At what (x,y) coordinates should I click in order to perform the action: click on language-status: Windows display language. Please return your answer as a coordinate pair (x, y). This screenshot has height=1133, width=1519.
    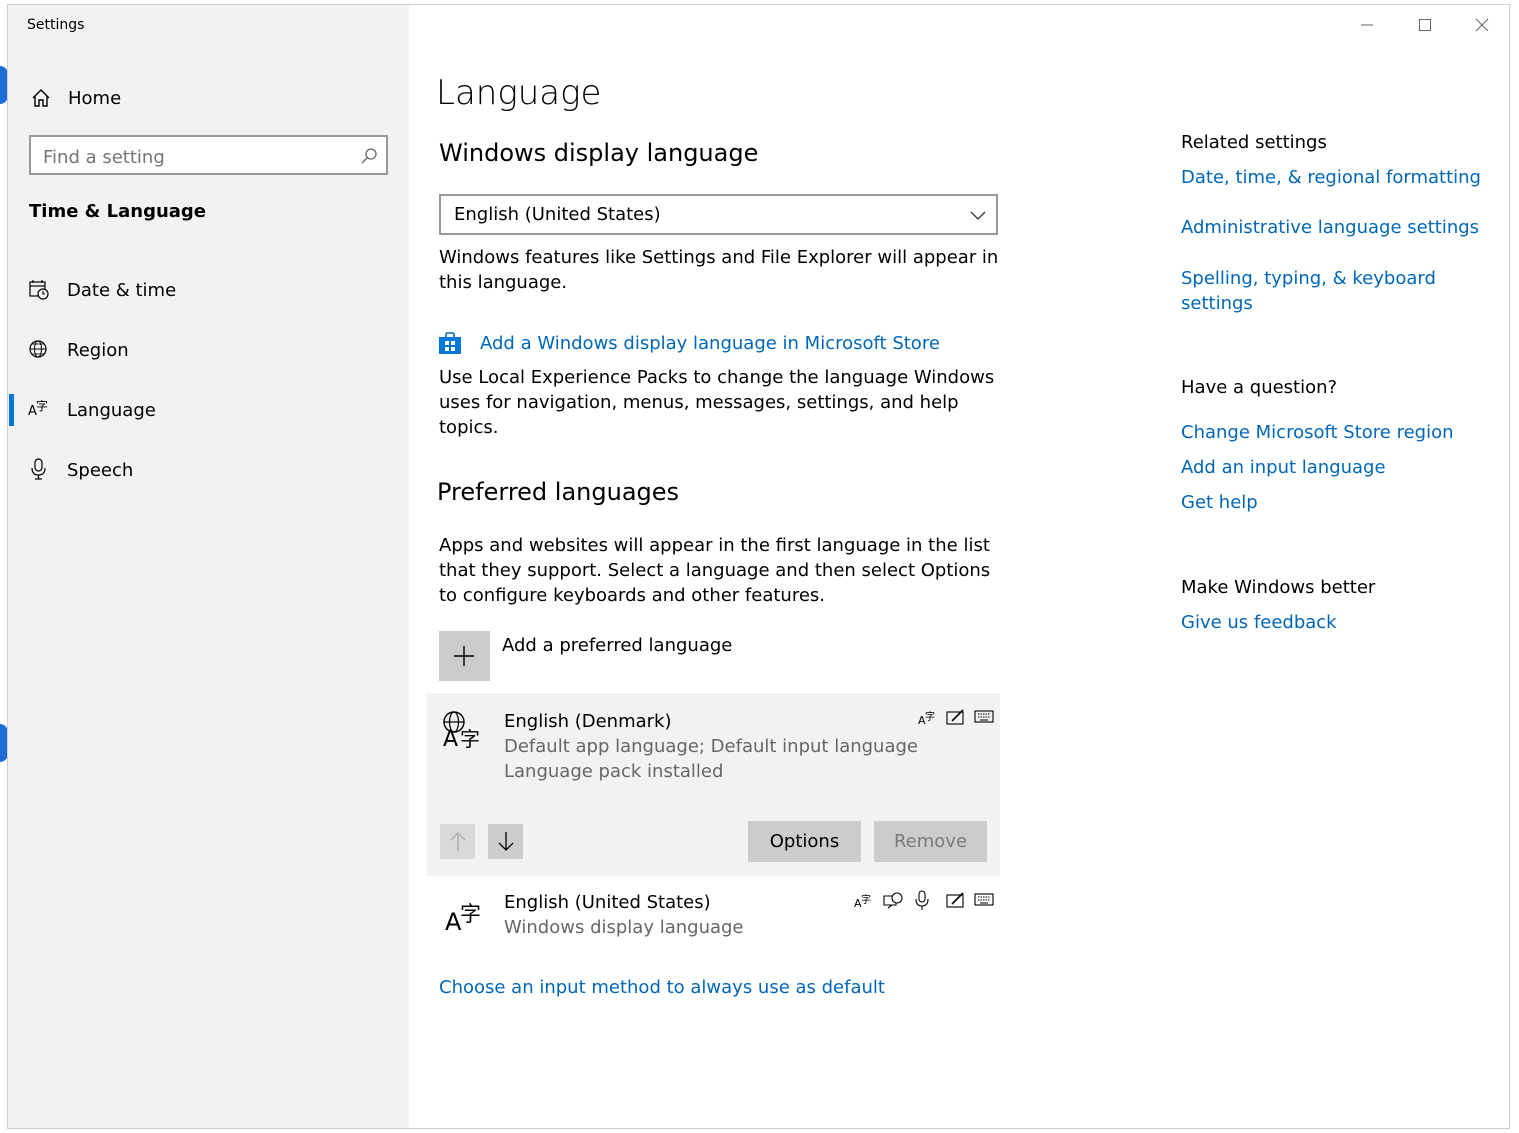
    Looking at the image, I should click on (624, 927).